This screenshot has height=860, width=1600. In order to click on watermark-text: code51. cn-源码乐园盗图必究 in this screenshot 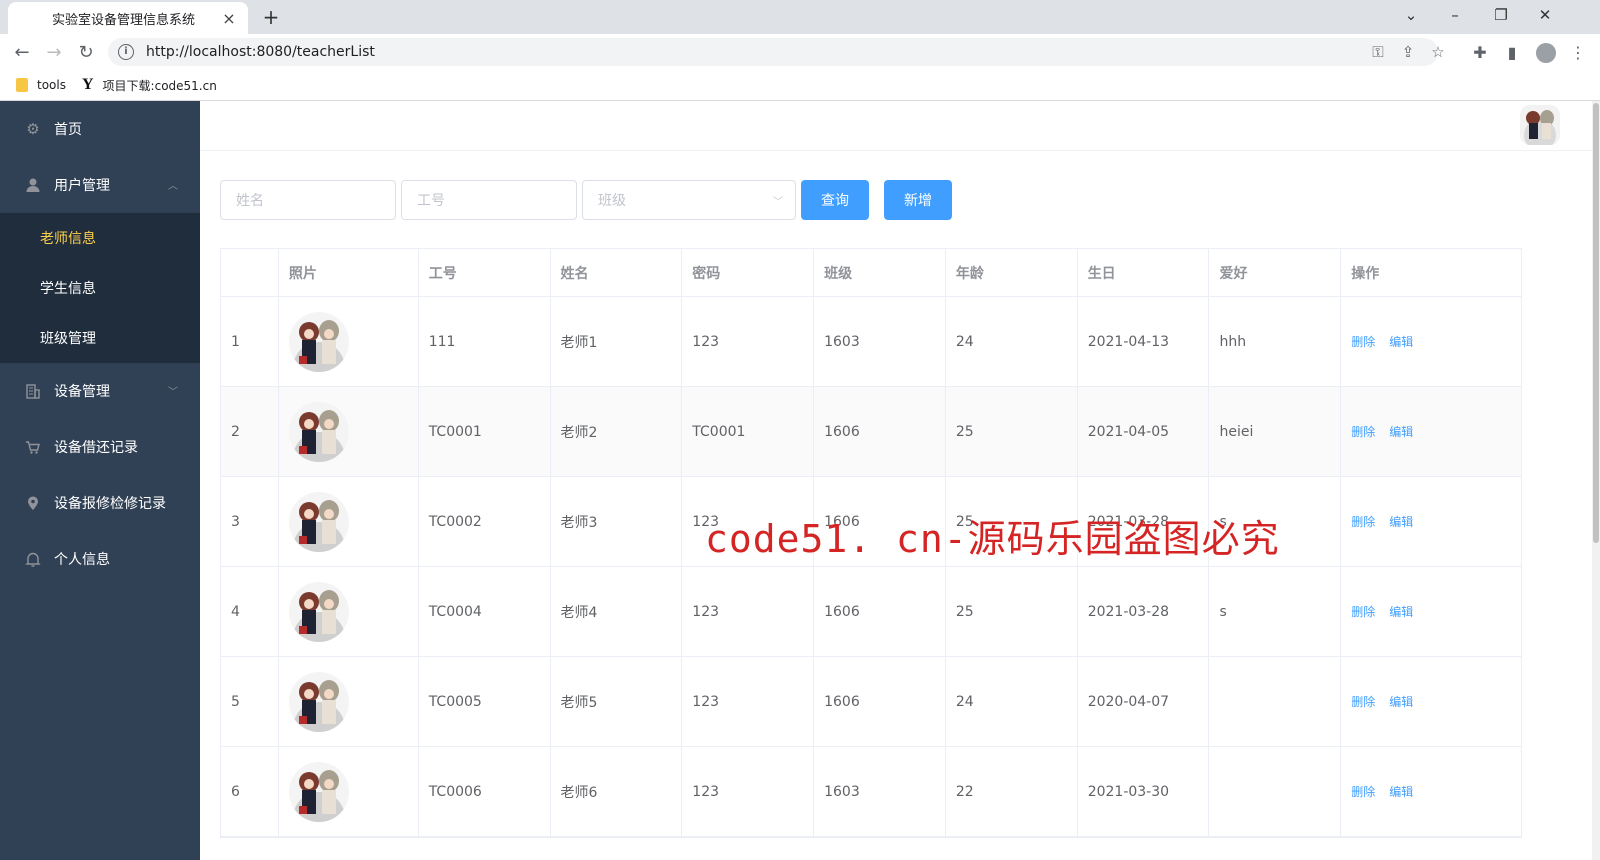, I will do `click(992, 539)`.